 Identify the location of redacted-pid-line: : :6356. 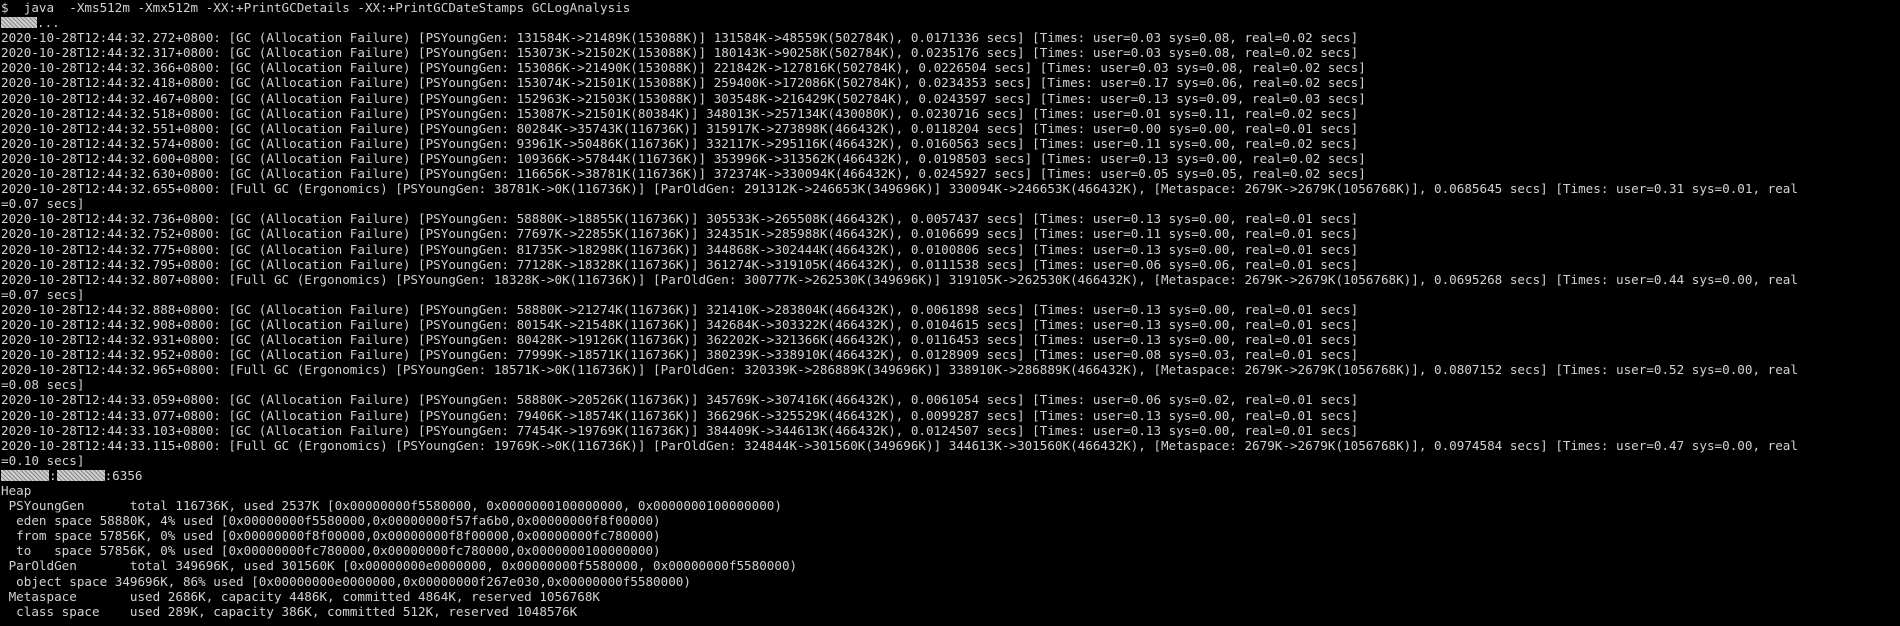
(950, 475).